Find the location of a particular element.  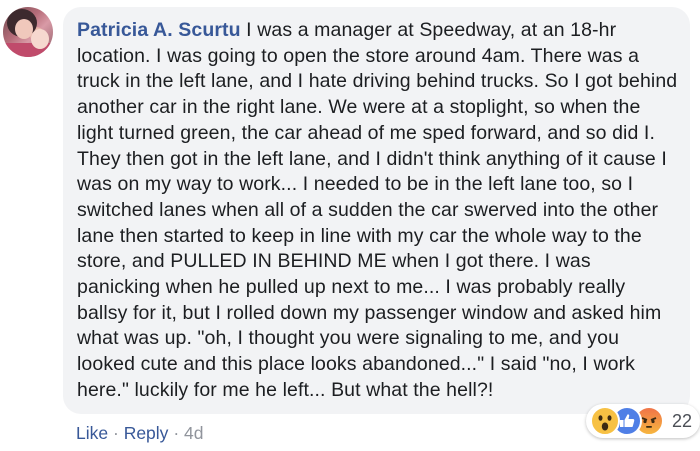

comment-timestamp: 4d is located at coordinates (193, 433).